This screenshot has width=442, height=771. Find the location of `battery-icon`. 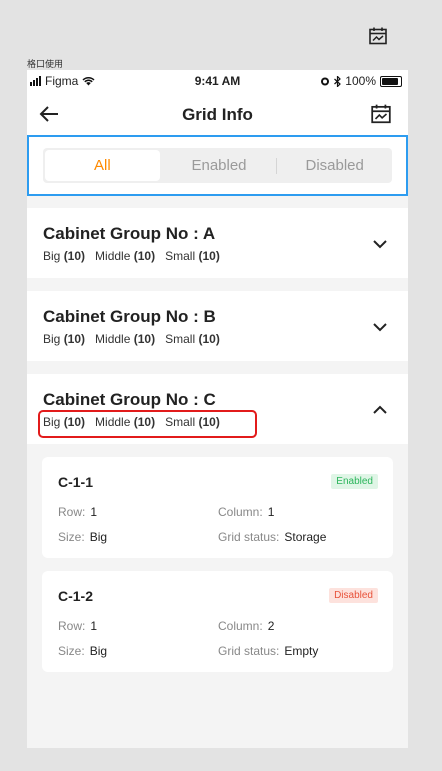

battery-icon is located at coordinates (391, 81).